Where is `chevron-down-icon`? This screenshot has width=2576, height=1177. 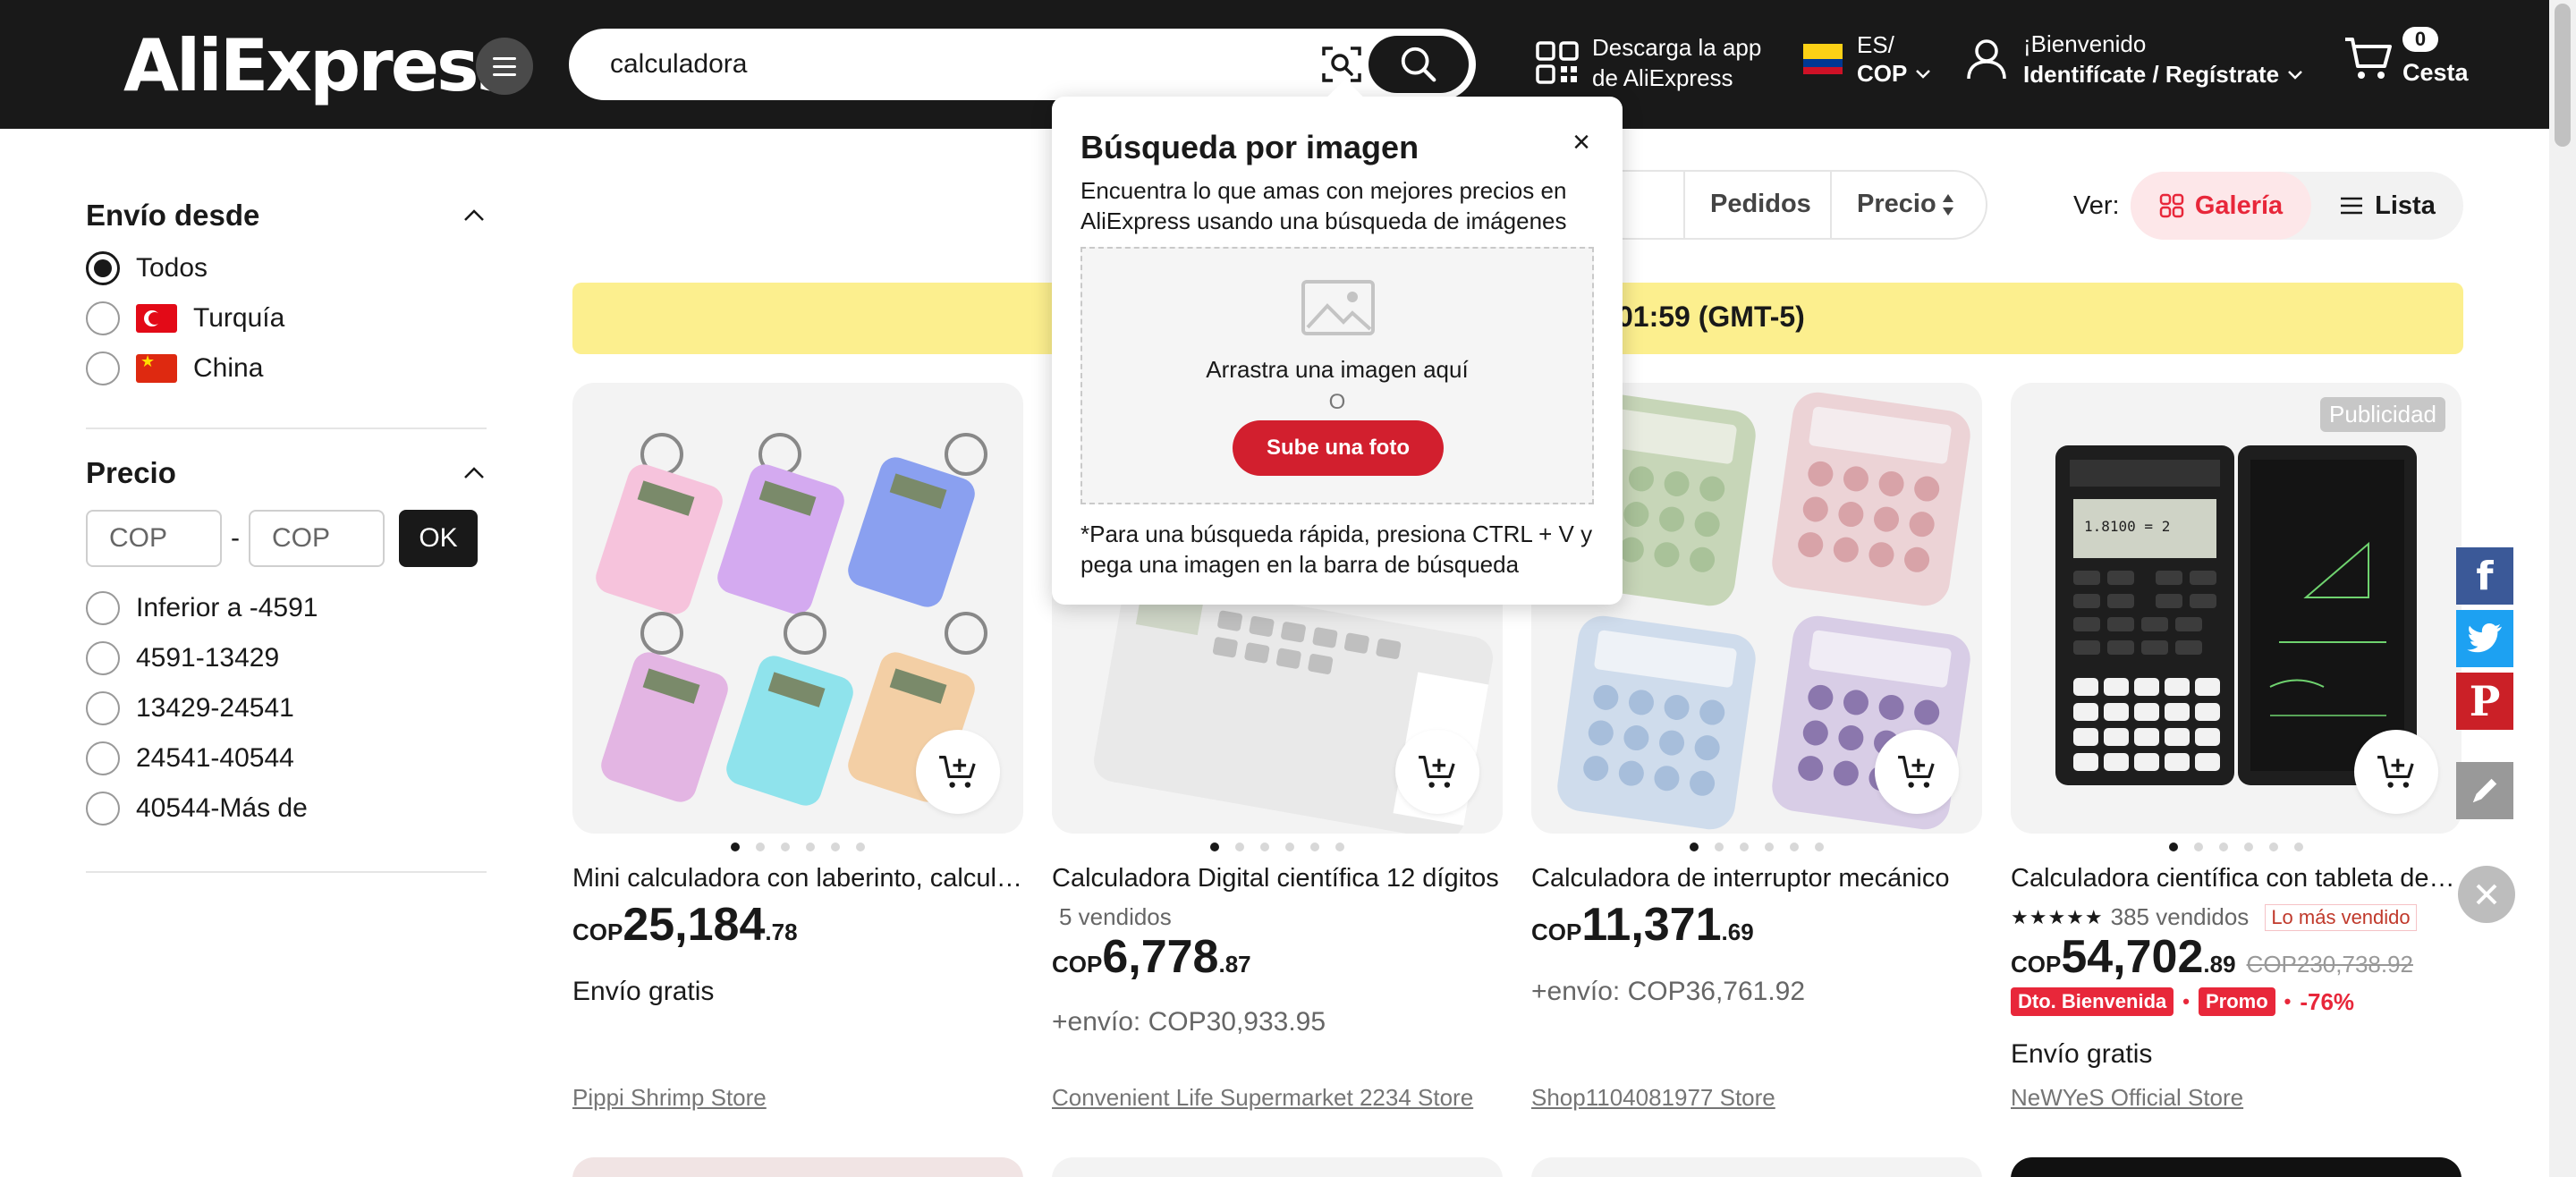 chevron-down-icon is located at coordinates (2295, 75).